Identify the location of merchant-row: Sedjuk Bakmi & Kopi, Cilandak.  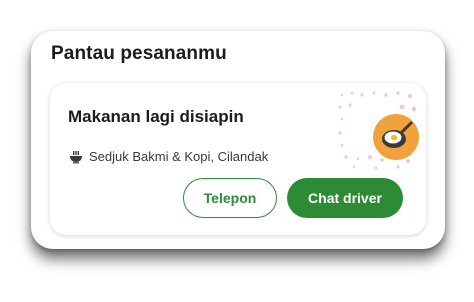
(168, 156).